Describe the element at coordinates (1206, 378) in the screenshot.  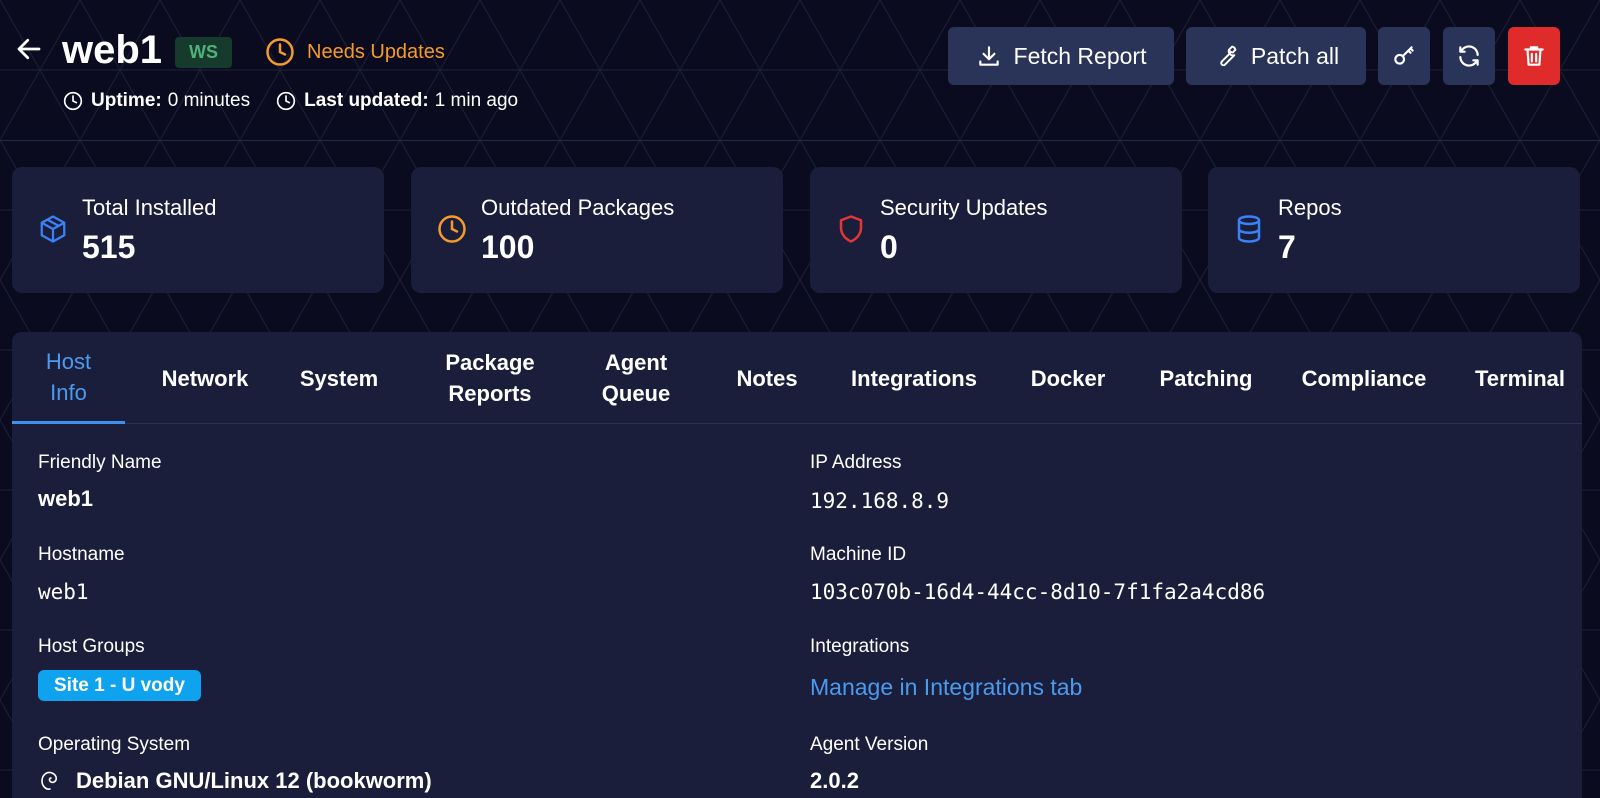
I see `tab-patching: Patching` at that location.